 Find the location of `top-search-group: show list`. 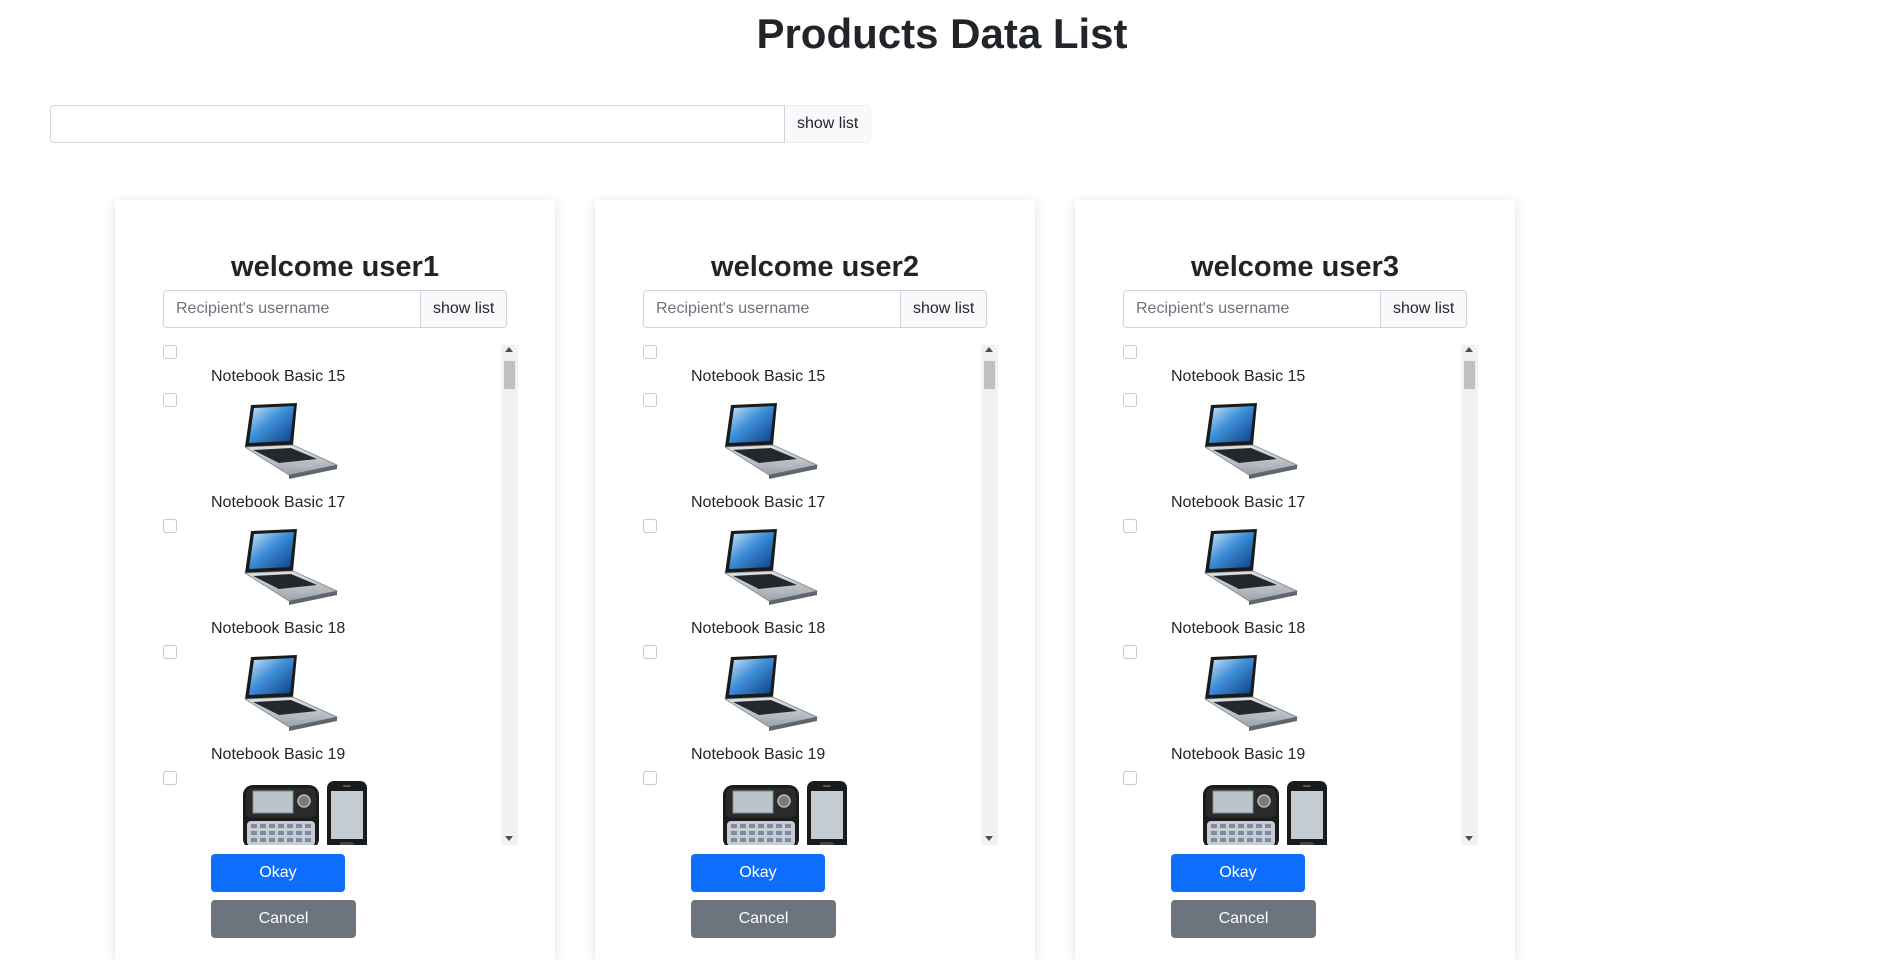

top-search-group: show list is located at coordinates (461, 124).